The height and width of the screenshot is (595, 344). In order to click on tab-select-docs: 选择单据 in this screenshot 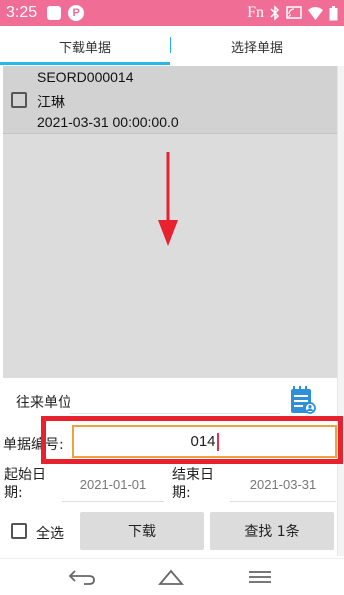, I will do `click(257, 46)`.